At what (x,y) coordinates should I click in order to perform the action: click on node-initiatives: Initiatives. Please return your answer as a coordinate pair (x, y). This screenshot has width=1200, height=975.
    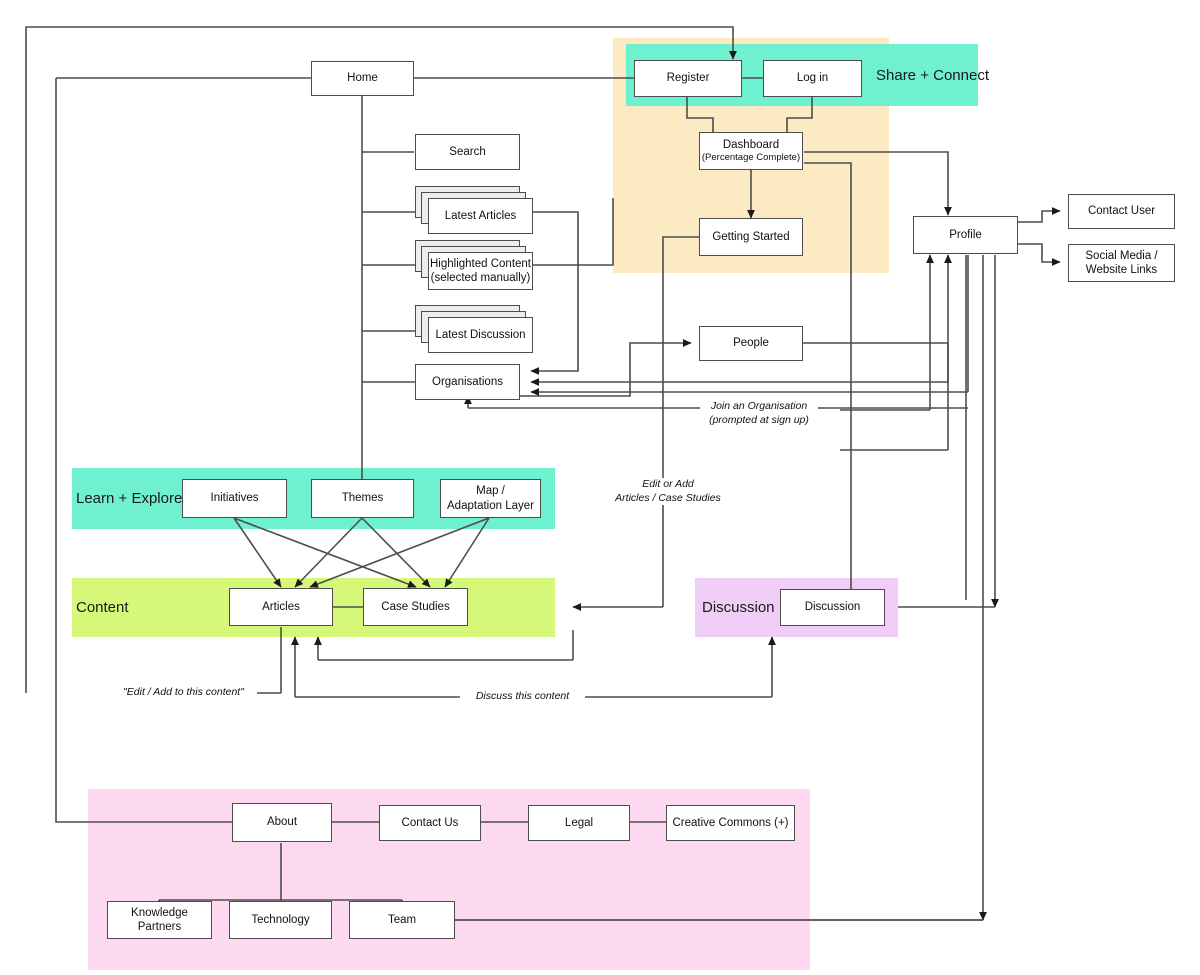
    Looking at the image, I should click on (234, 498).